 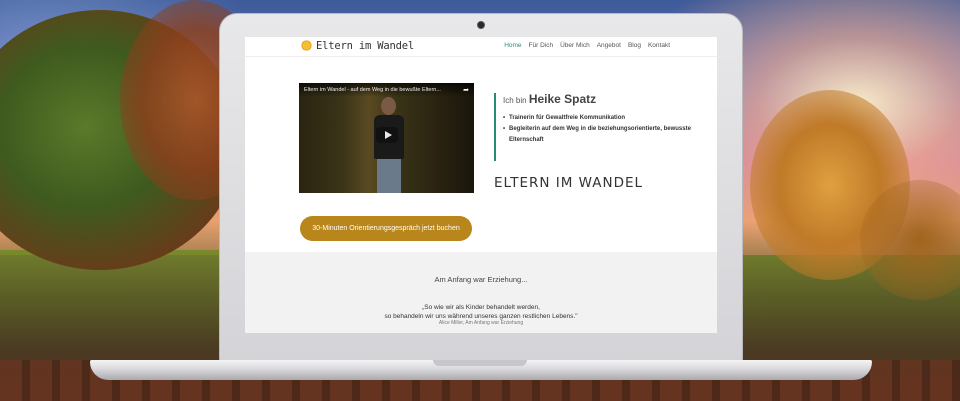 I want to click on video-person, so click(x=389, y=145).